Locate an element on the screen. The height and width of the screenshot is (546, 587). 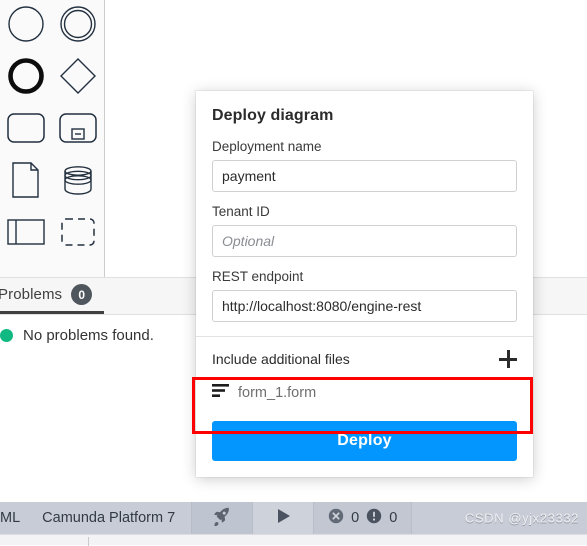
problems-tab-label: Problems is located at coordinates (31, 294).